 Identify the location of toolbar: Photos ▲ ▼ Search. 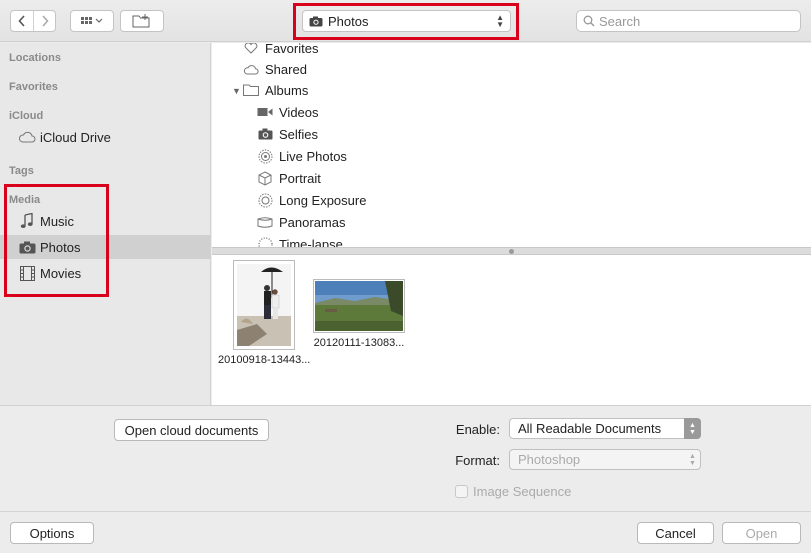
(405, 21).